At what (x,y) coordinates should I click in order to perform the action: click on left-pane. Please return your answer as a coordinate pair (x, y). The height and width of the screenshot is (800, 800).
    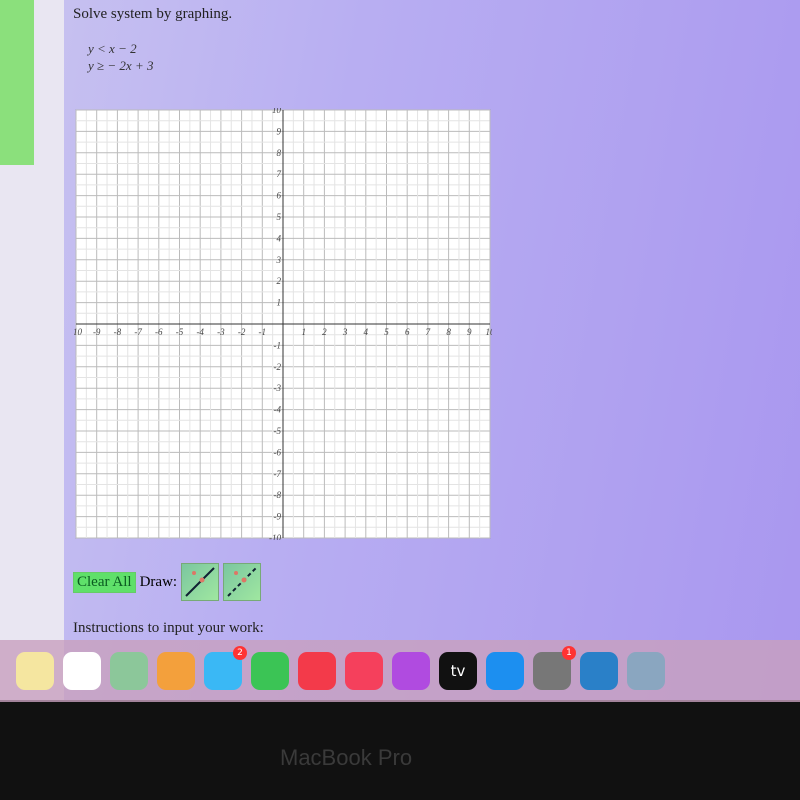
    Looking at the image, I should click on (32, 350).